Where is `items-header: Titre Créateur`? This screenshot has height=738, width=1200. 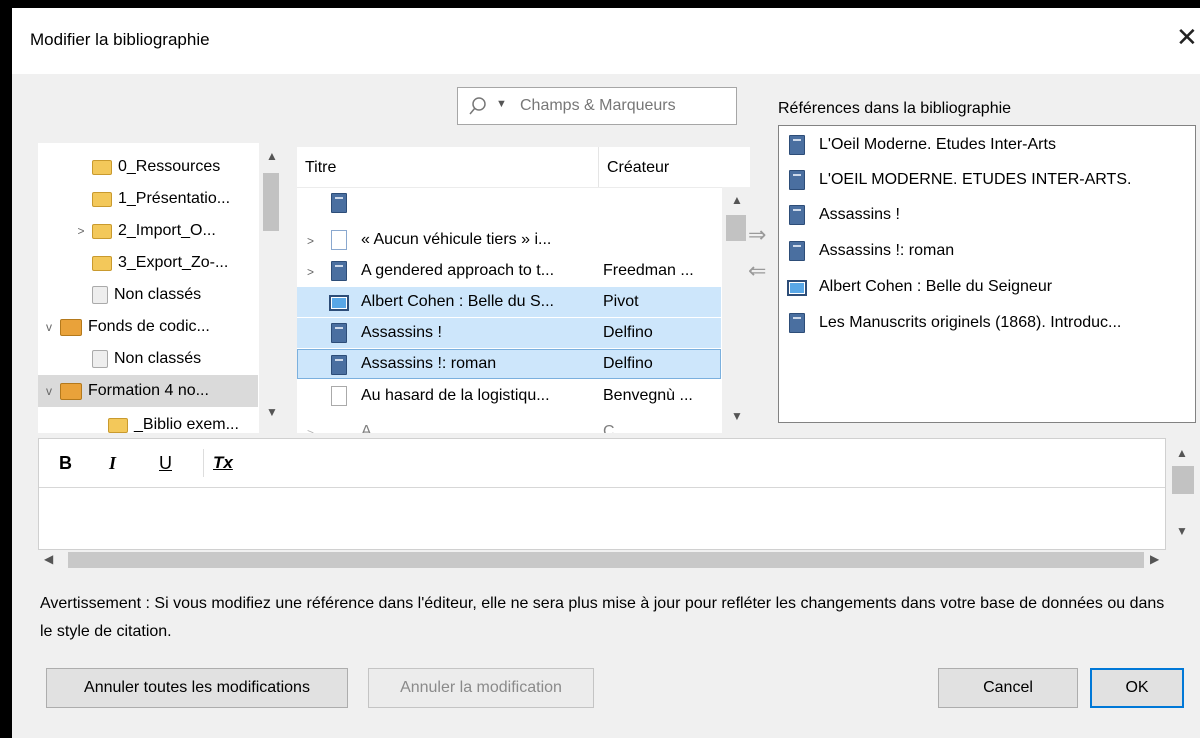
items-header: Titre Créateur is located at coordinates (523, 167).